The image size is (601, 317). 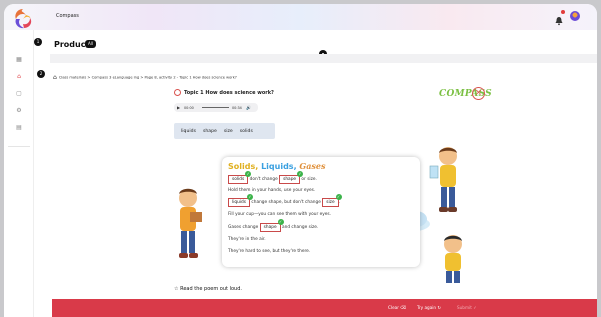 What do you see at coordinates (323, 58) in the screenshot?
I see `sub-toolbar` at bounding box center [323, 58].